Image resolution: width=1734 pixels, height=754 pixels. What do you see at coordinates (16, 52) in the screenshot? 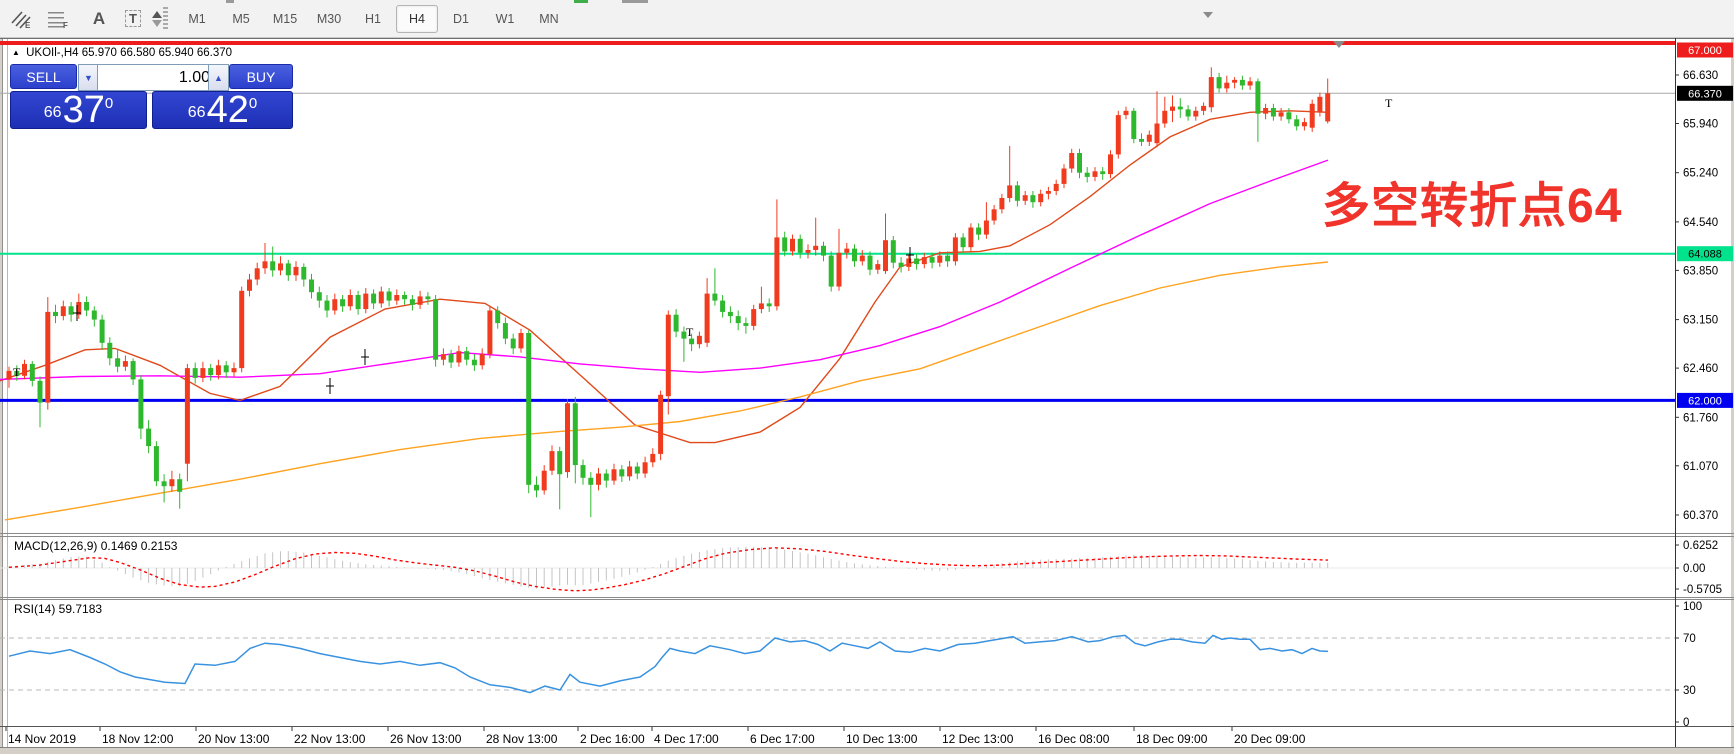
I see `panel-toggle-icon: ▲` at bounding box center [16, 52].